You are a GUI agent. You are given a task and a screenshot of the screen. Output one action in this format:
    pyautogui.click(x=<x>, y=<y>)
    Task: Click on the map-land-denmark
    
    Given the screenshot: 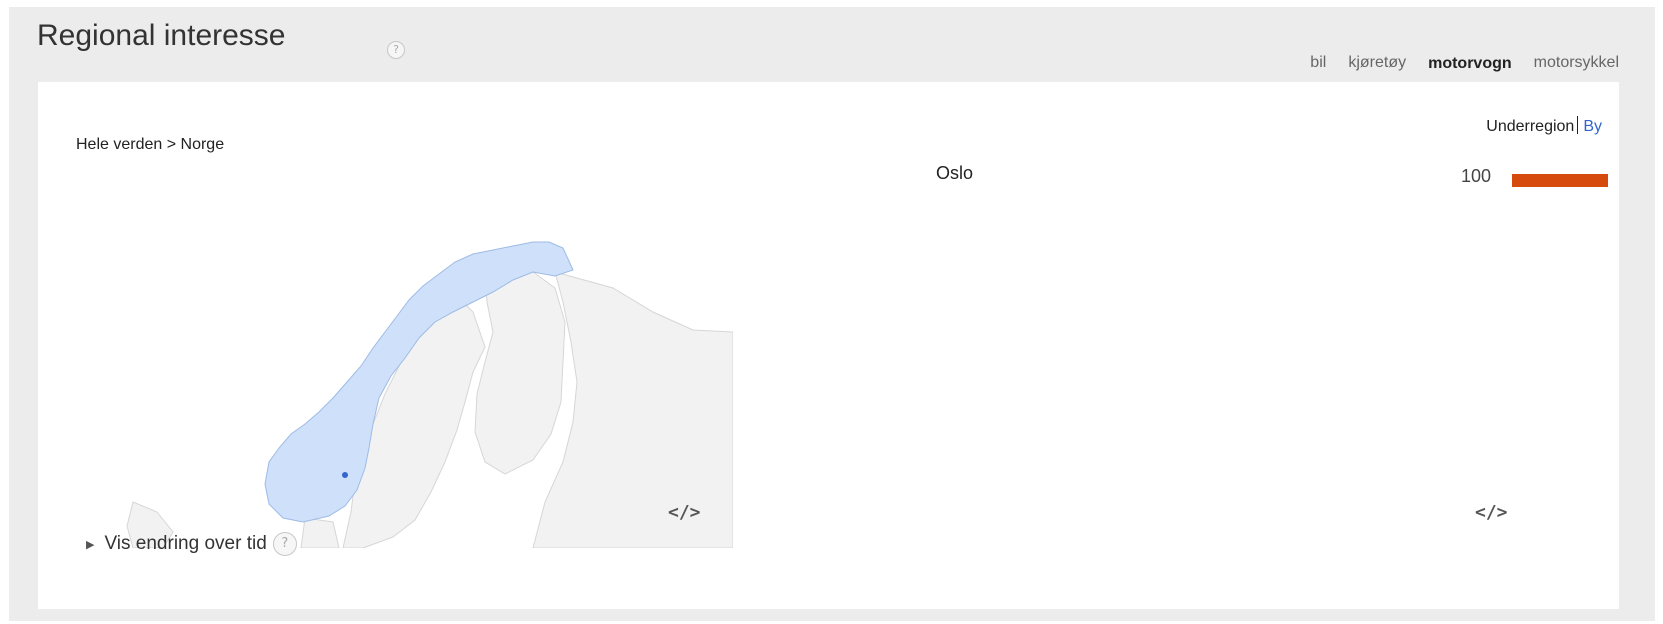 What is the action you would take?
    pyautogui.click(x=320, y=532)
    